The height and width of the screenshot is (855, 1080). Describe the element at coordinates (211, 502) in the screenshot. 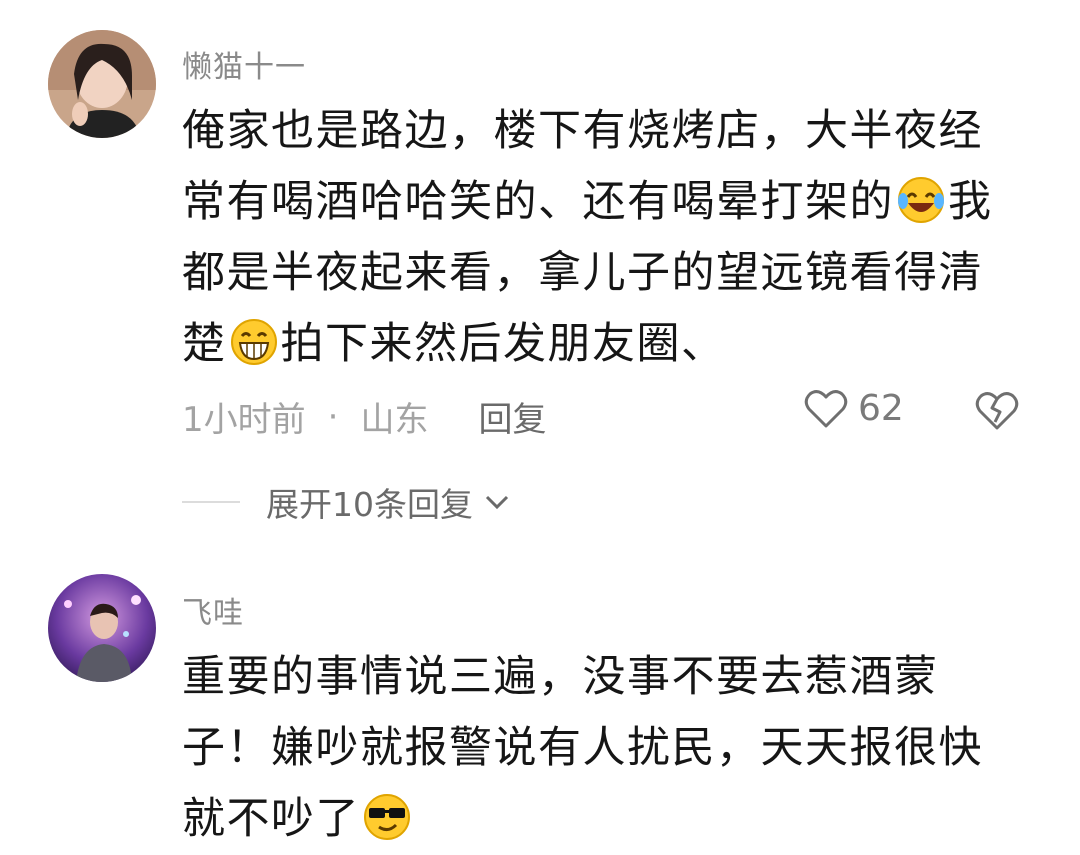

I see `divider` at that location.